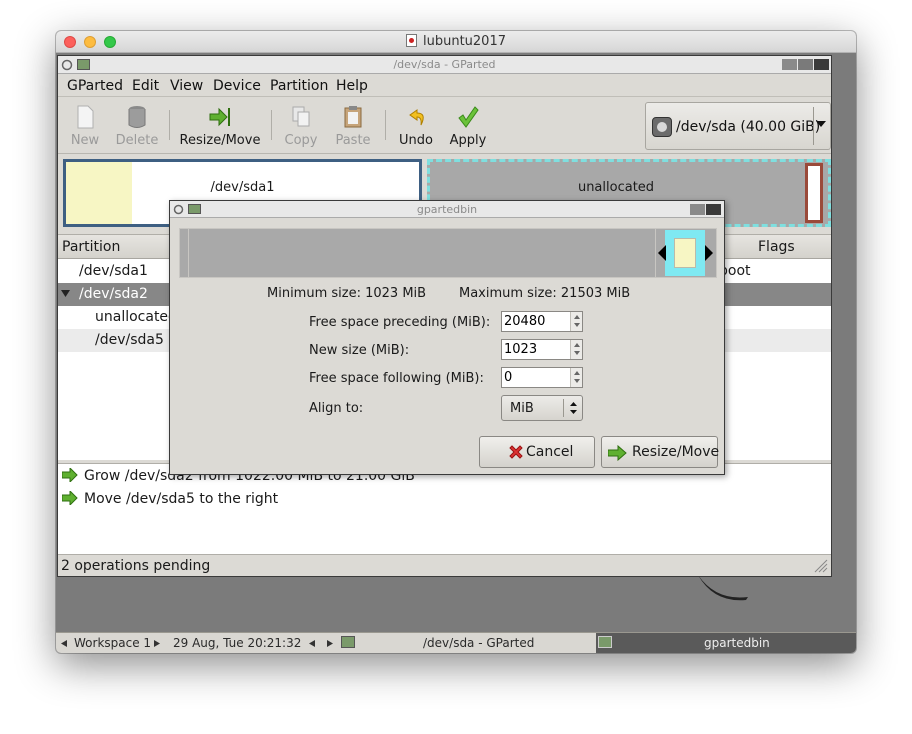  I want to click on used-space-bar, so click(685, 253).